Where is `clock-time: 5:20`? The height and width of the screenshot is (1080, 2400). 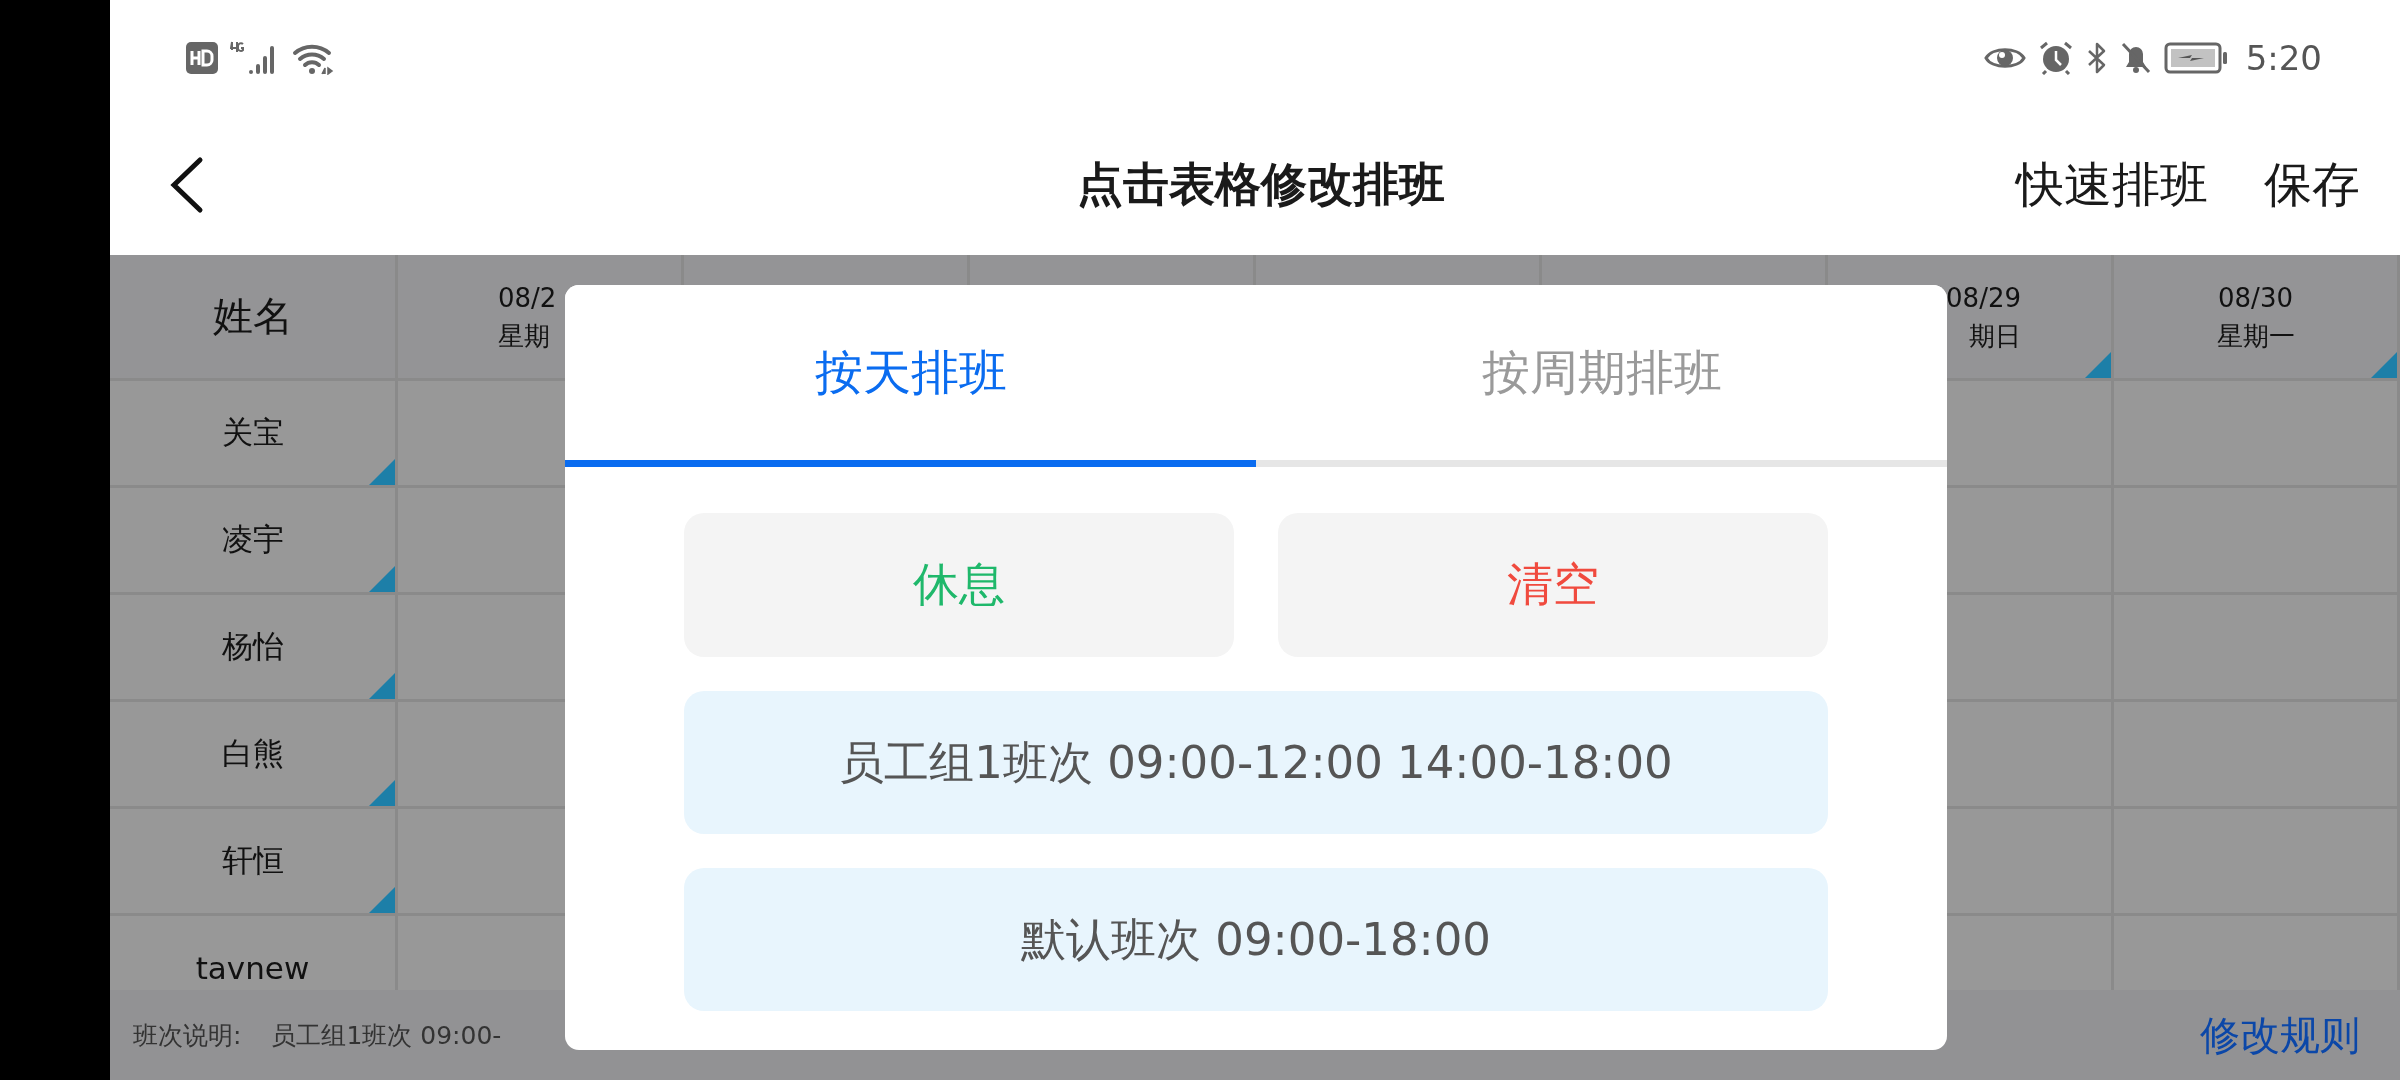
clock-time: 5:20 is located at coordinates (2283, 57).